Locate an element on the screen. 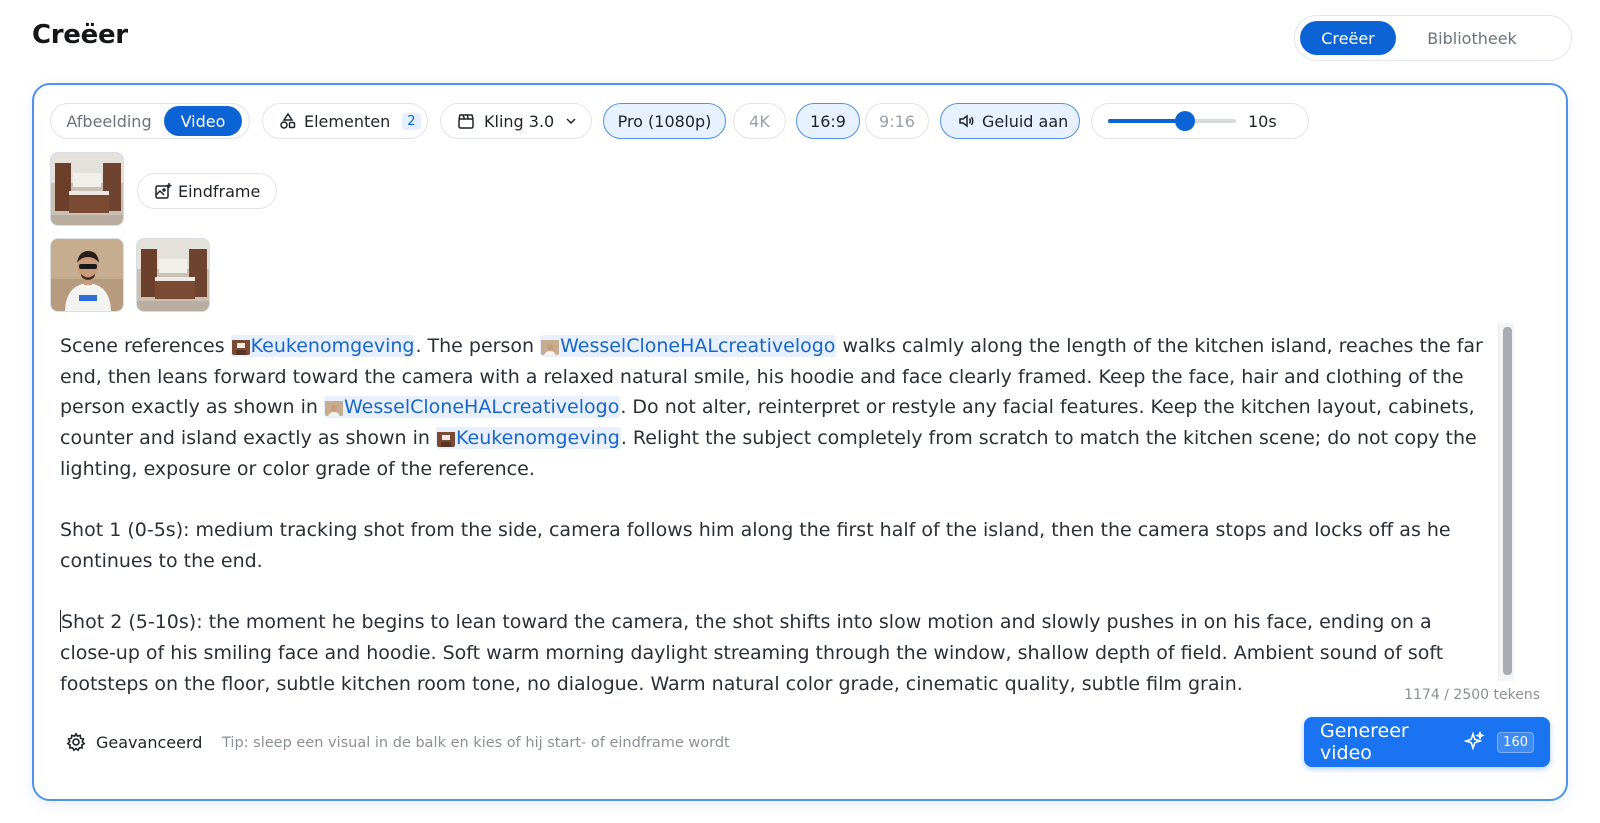  start-frame-thumbnail is located at coordinates (87, 189).